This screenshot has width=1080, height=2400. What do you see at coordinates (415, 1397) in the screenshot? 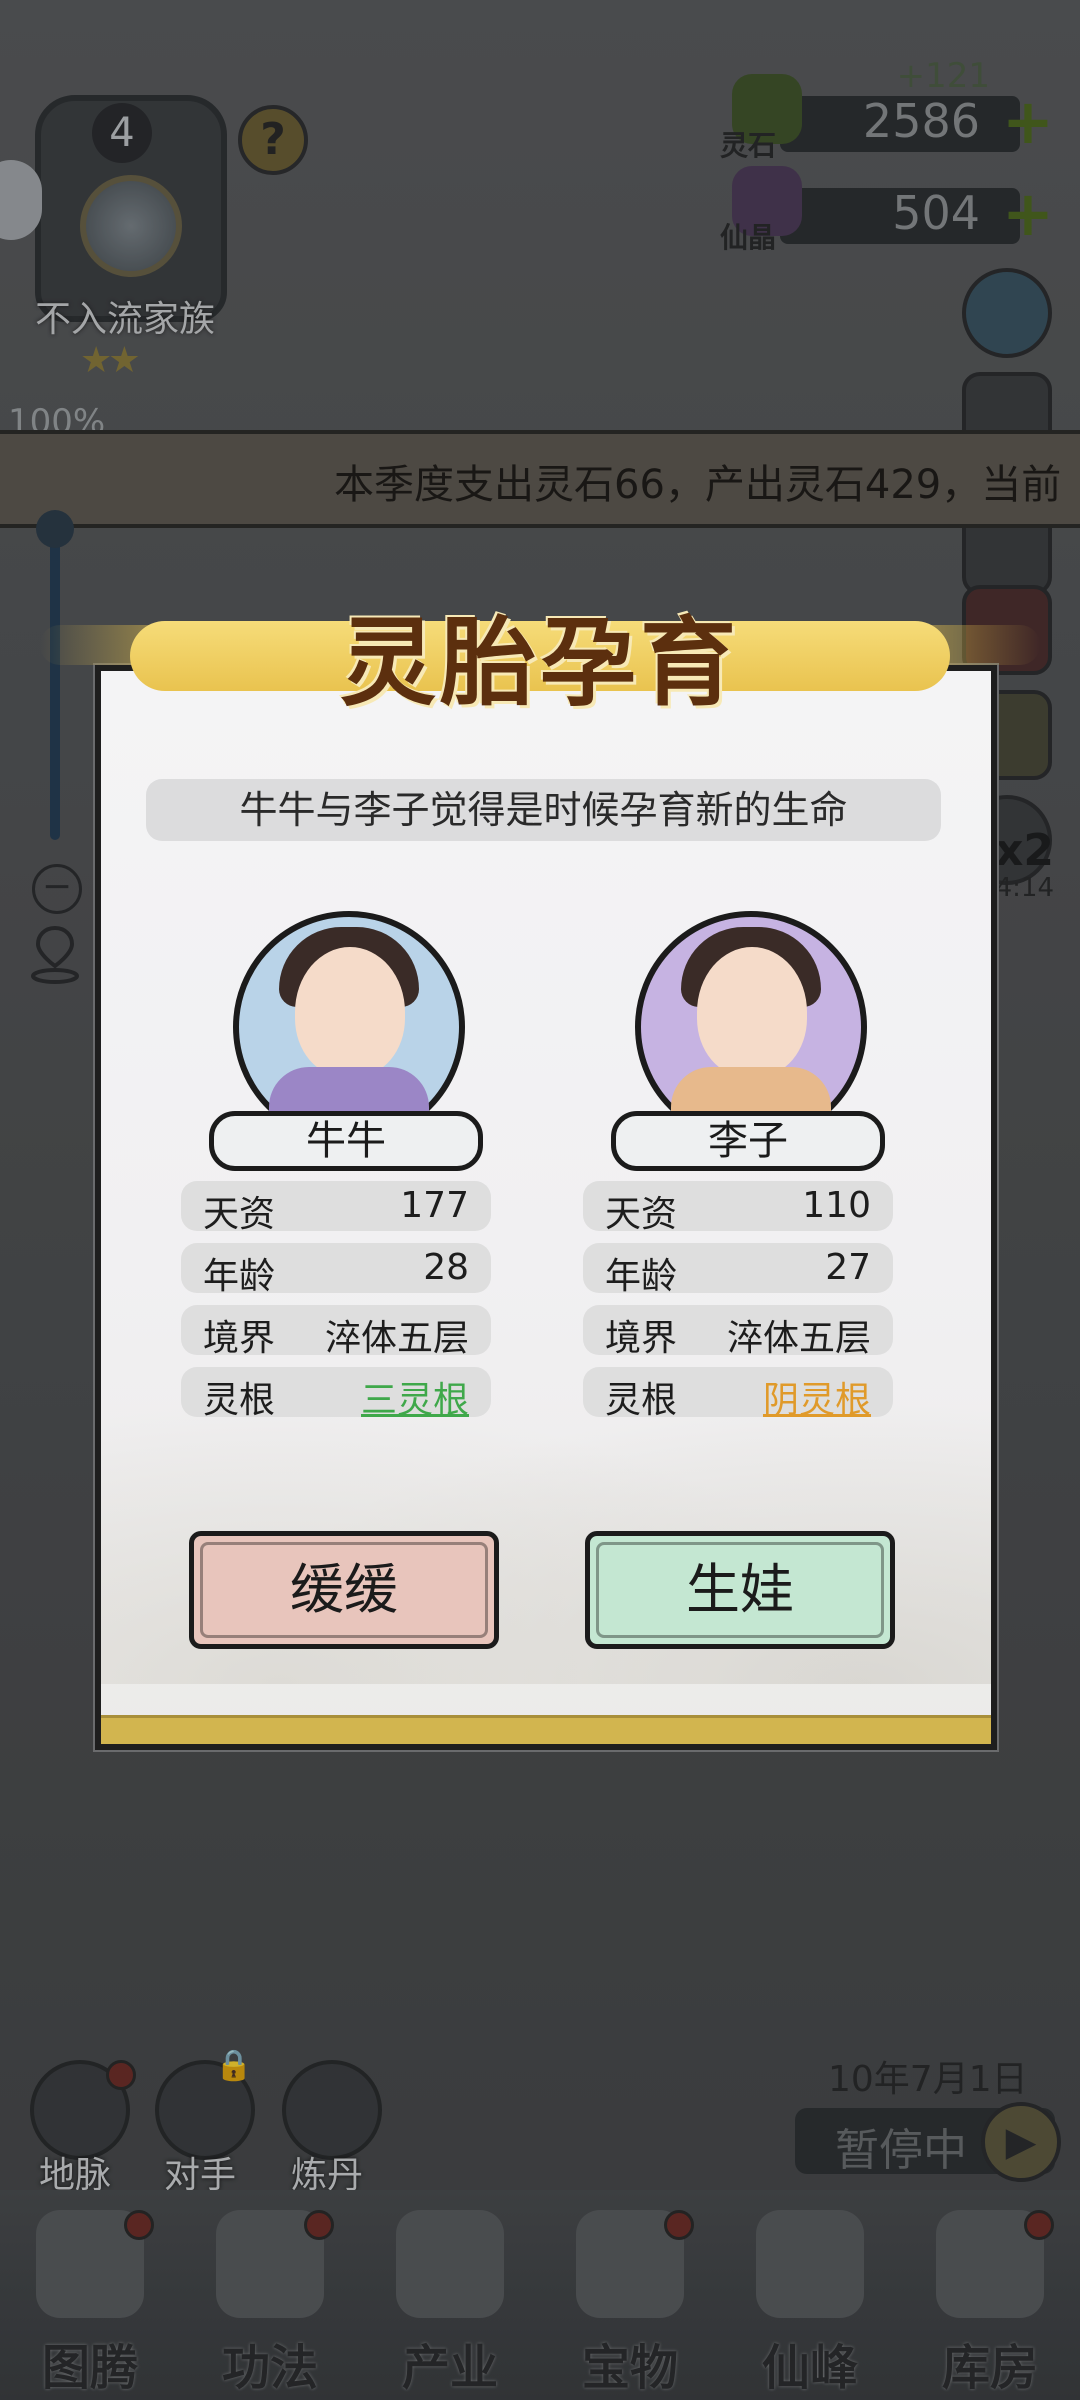
I see `spirit-root-link: 三灵根` at bounding box center [415, 1397].